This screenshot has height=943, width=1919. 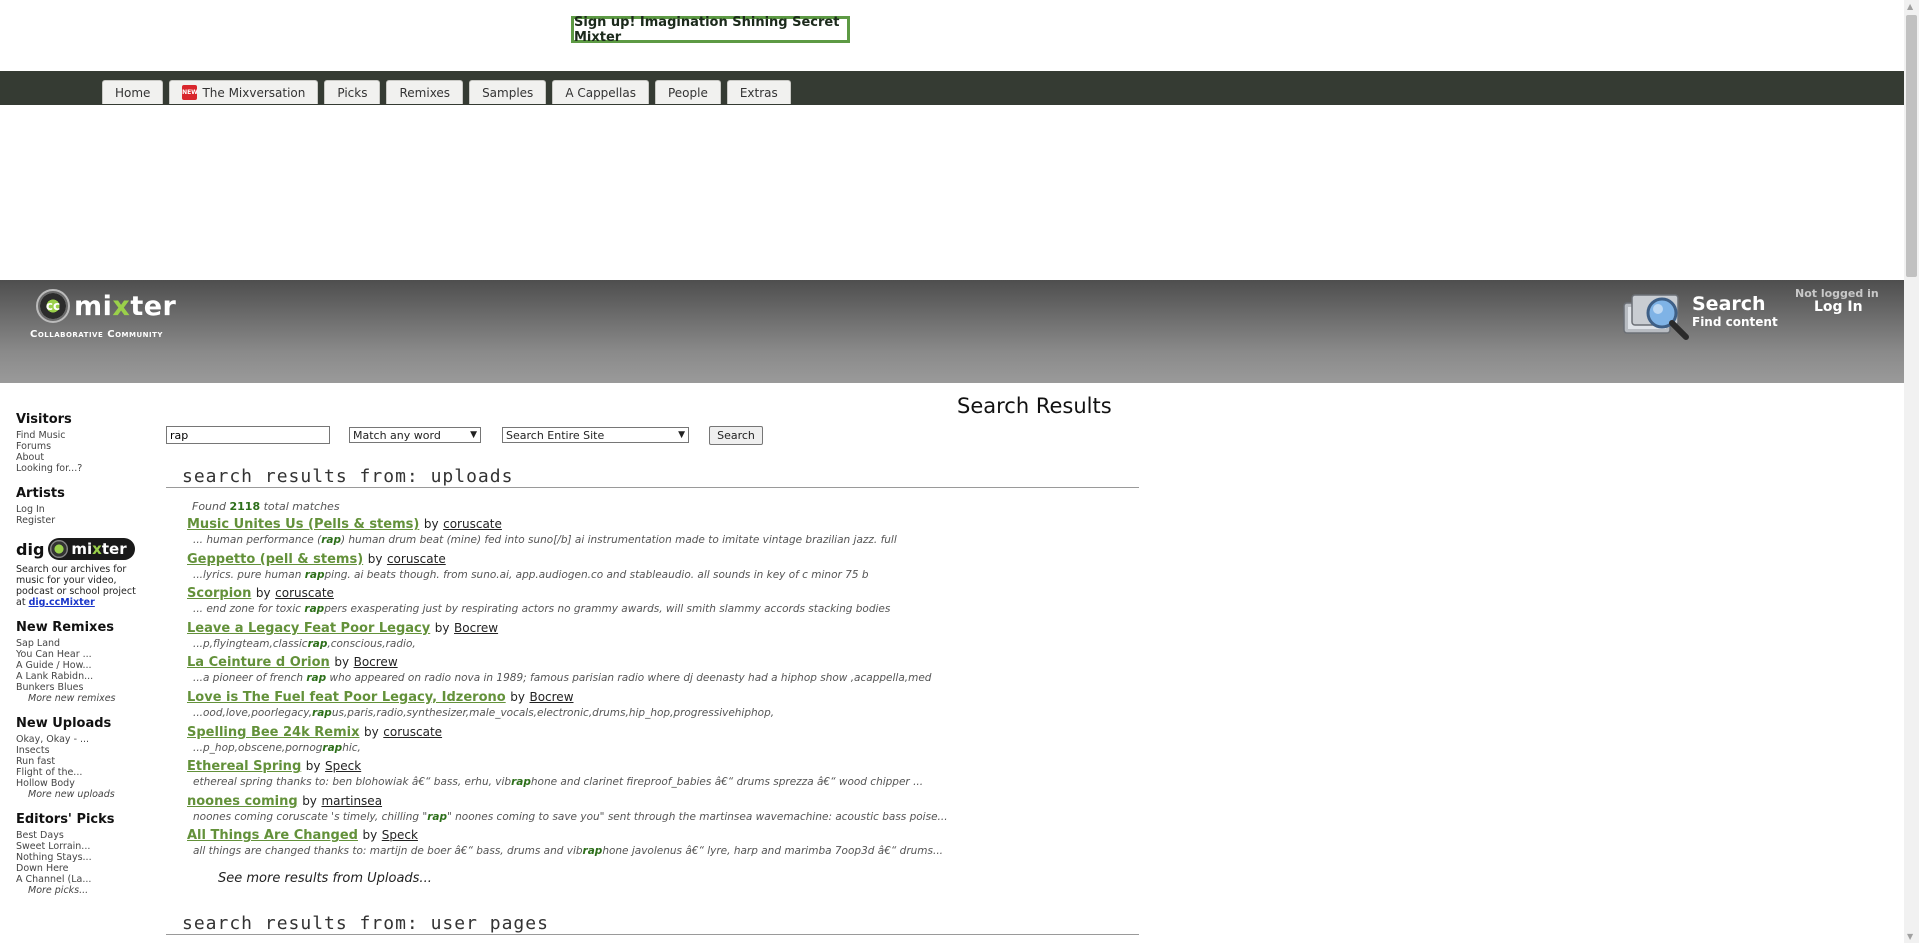 What do you see at coordinates (352, 92) in the screenshot?
I see `tab-picks: Picks` at bounding box center [352, 92].